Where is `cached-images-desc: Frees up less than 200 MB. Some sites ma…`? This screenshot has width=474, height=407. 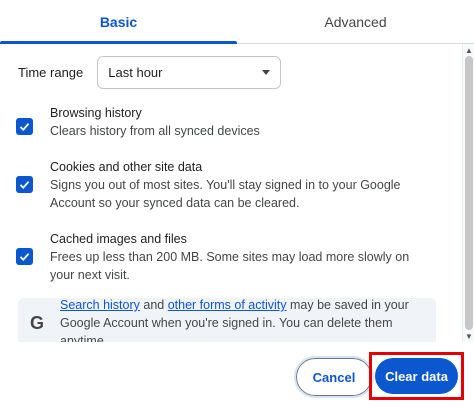
cached-images-desc: Frees up less than 200 MB. Some sites ma… is located at coordinates (230, 266).